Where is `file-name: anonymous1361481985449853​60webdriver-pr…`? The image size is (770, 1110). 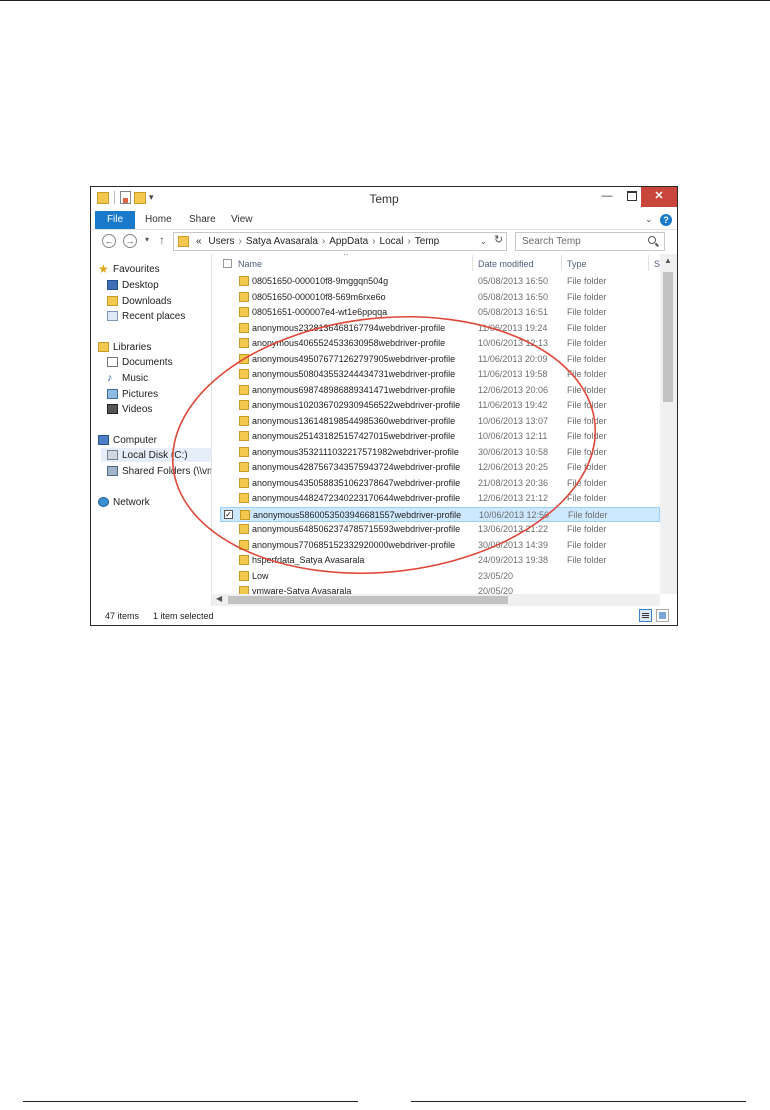
file-name: anonymous1361481985449853​60webdriver-pr… is located at coordinates (353, 421).